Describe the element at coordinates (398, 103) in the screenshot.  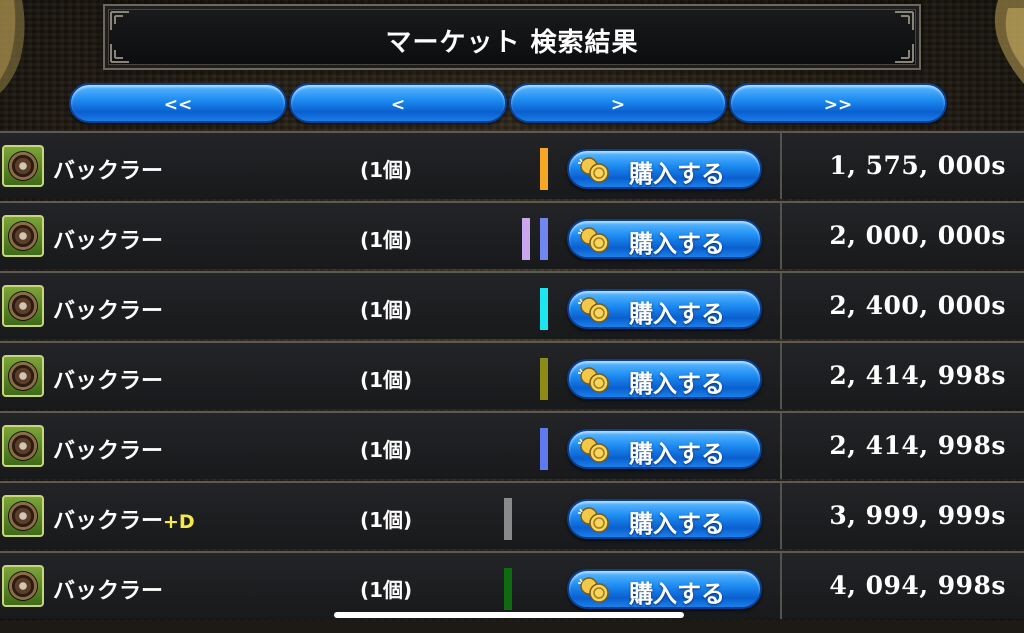
I see `prev-page-button: <` at that location.